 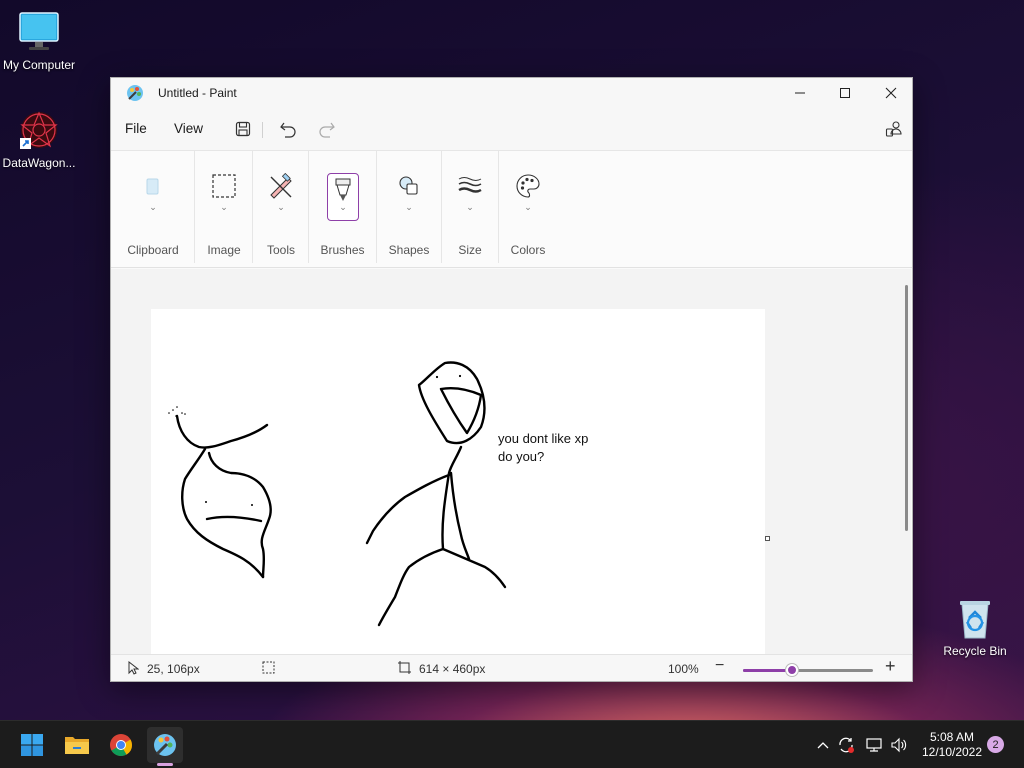 What do you see at coordinates (452, 669) in the screenshot?
I see `canvas-size: 614 × 460px` at bounding box center [452, 669].